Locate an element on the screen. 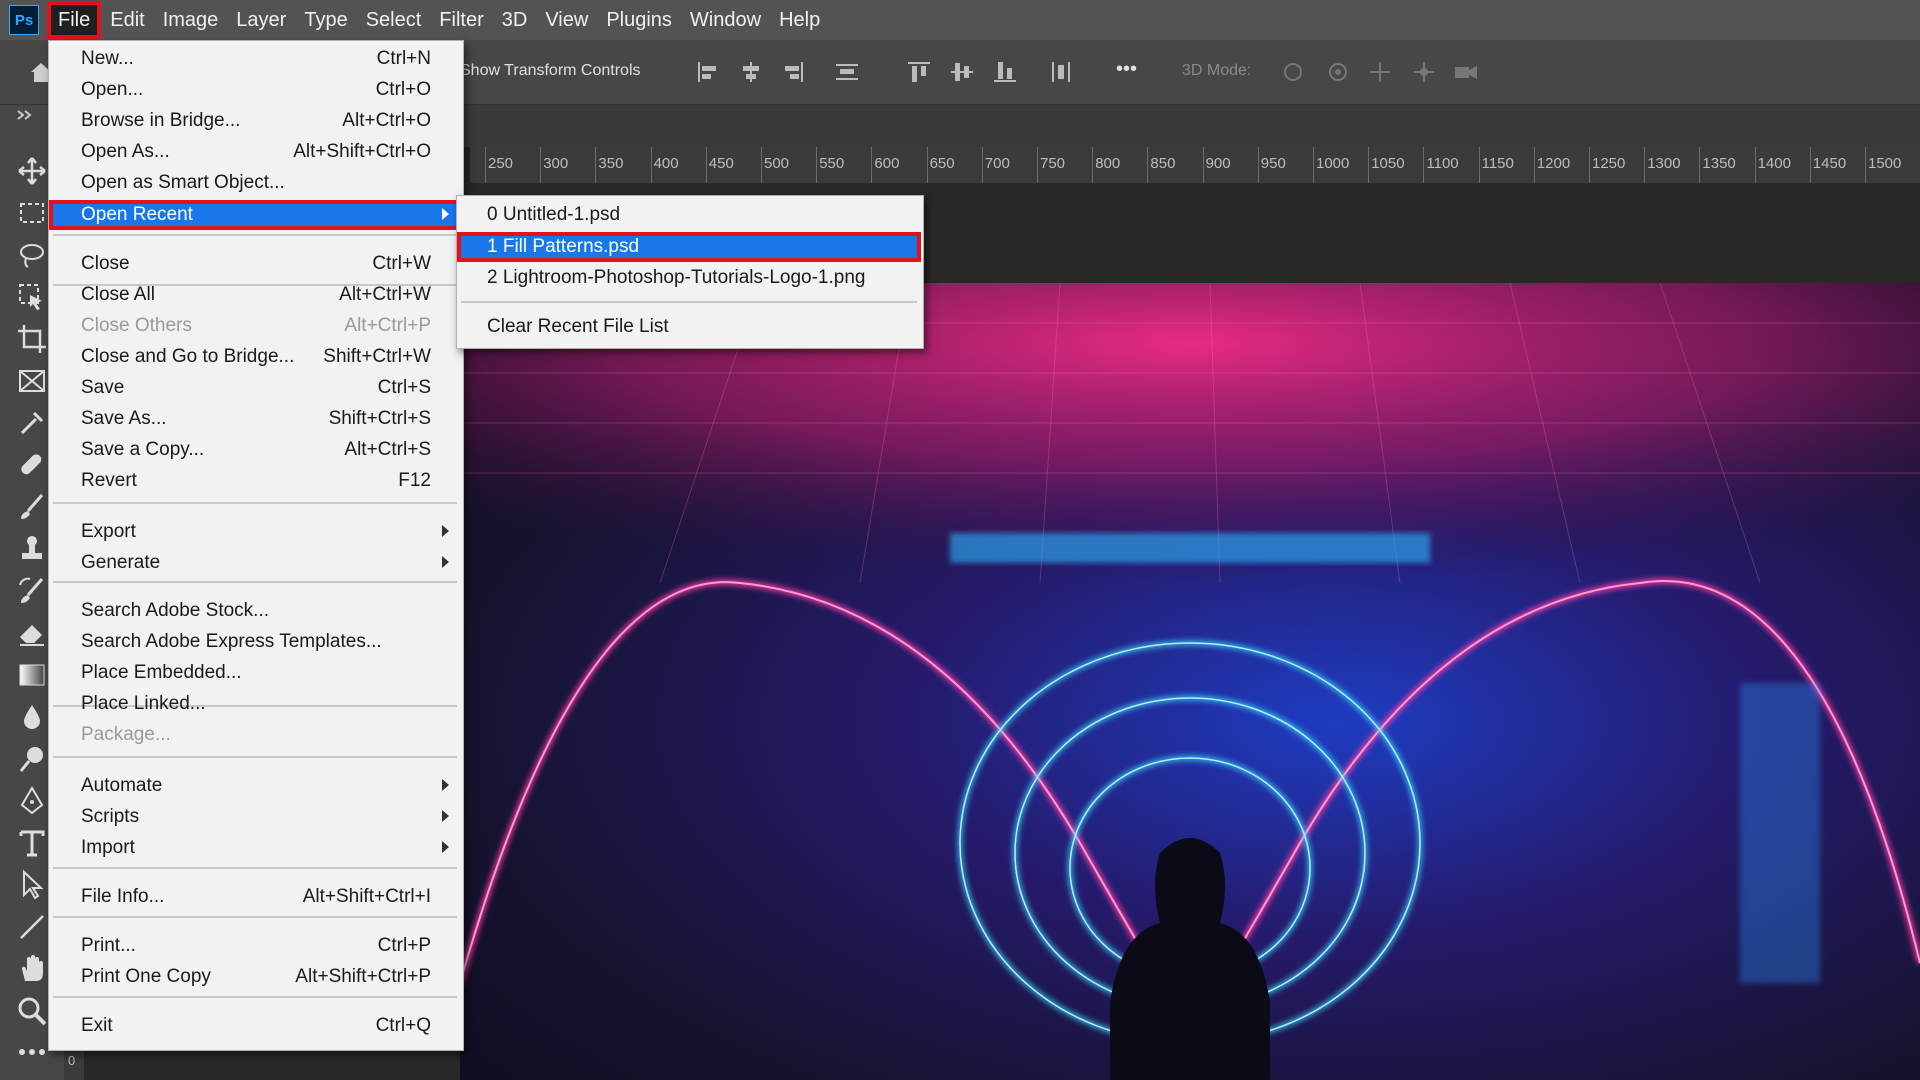 This screenshot has width=1920, height=1080. blur-tool-icon is located at coordinates (32, 717).